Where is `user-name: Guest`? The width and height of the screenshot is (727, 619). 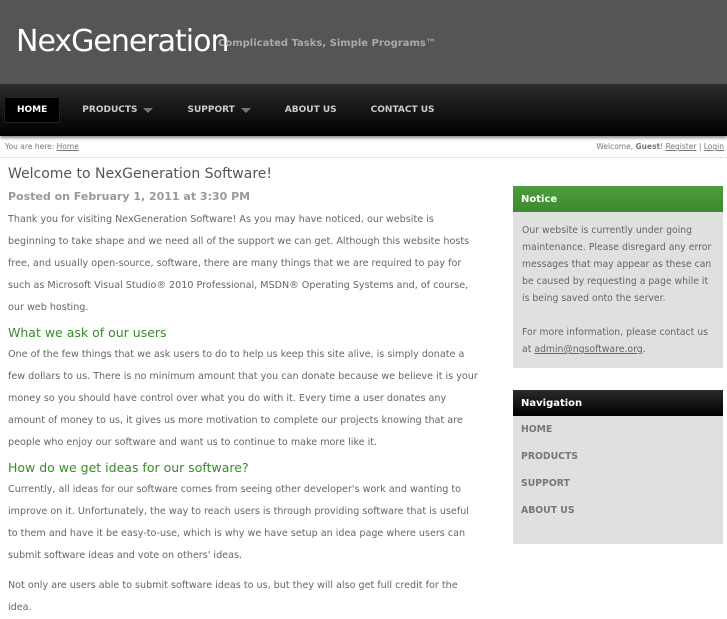
user-name: Guest is located at coordinates (648, 146).